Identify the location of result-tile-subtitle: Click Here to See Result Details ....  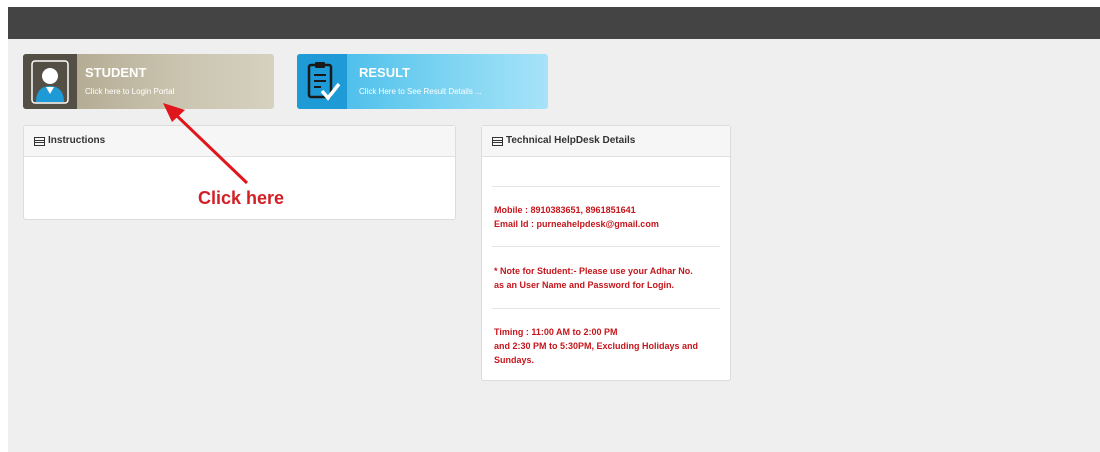
(420, 91).